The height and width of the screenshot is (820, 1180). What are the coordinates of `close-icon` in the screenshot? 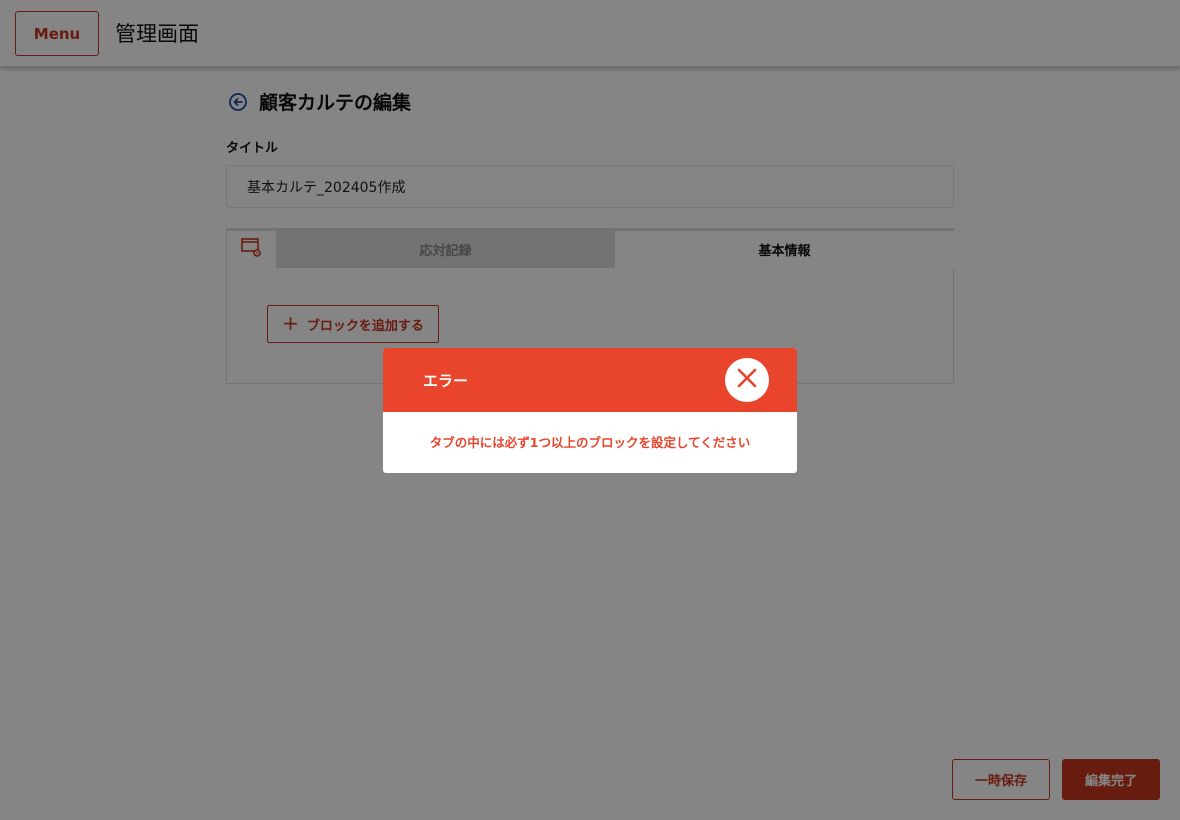 It's located at (747, 380).